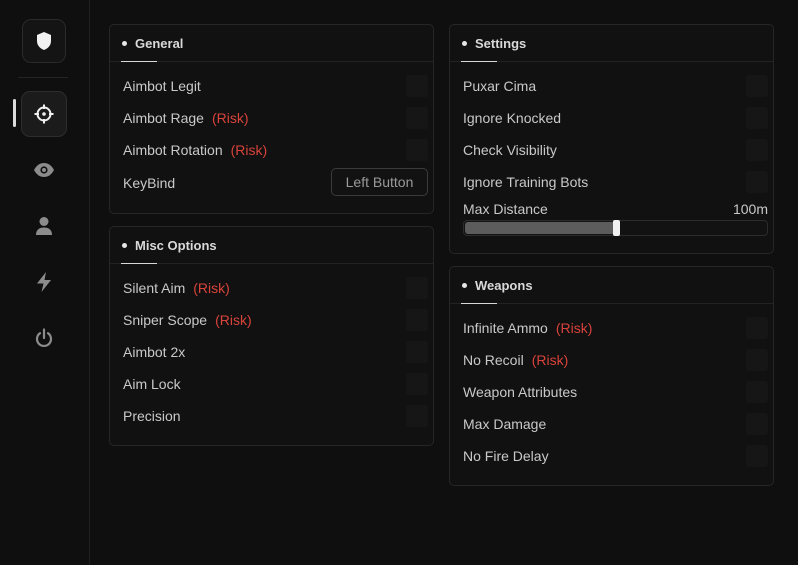  What do you see at coordinates (173, 150) in the screenshot?
I see `option-label: Aimbot Rotation` at bounding box center [173, 150].